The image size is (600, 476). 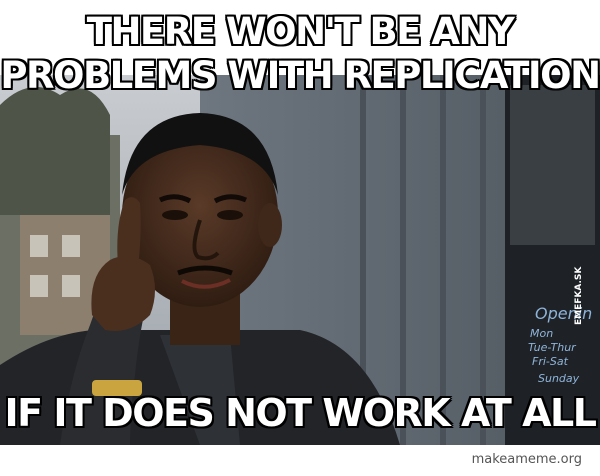 What do you see at coordinates (541, 333) in the screenshot?
I see `svg-text: Mon` at bounding box center [541, 333].